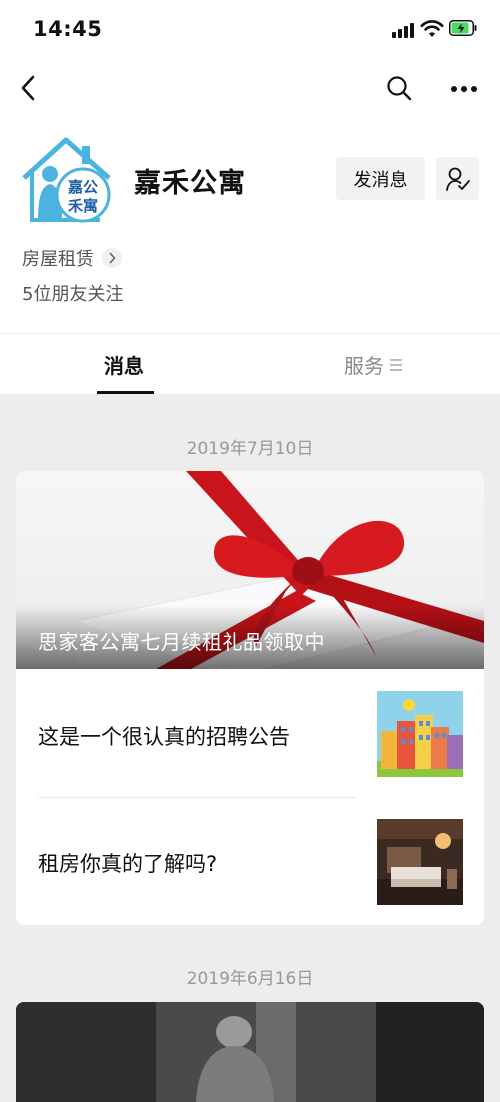 Image resolution: width=500 pixels, height=1102 pixels. What do you see at coordinates (463, 28) in the screenshot?
I see `battery-charging-icon` at bounding box center [463, 28].